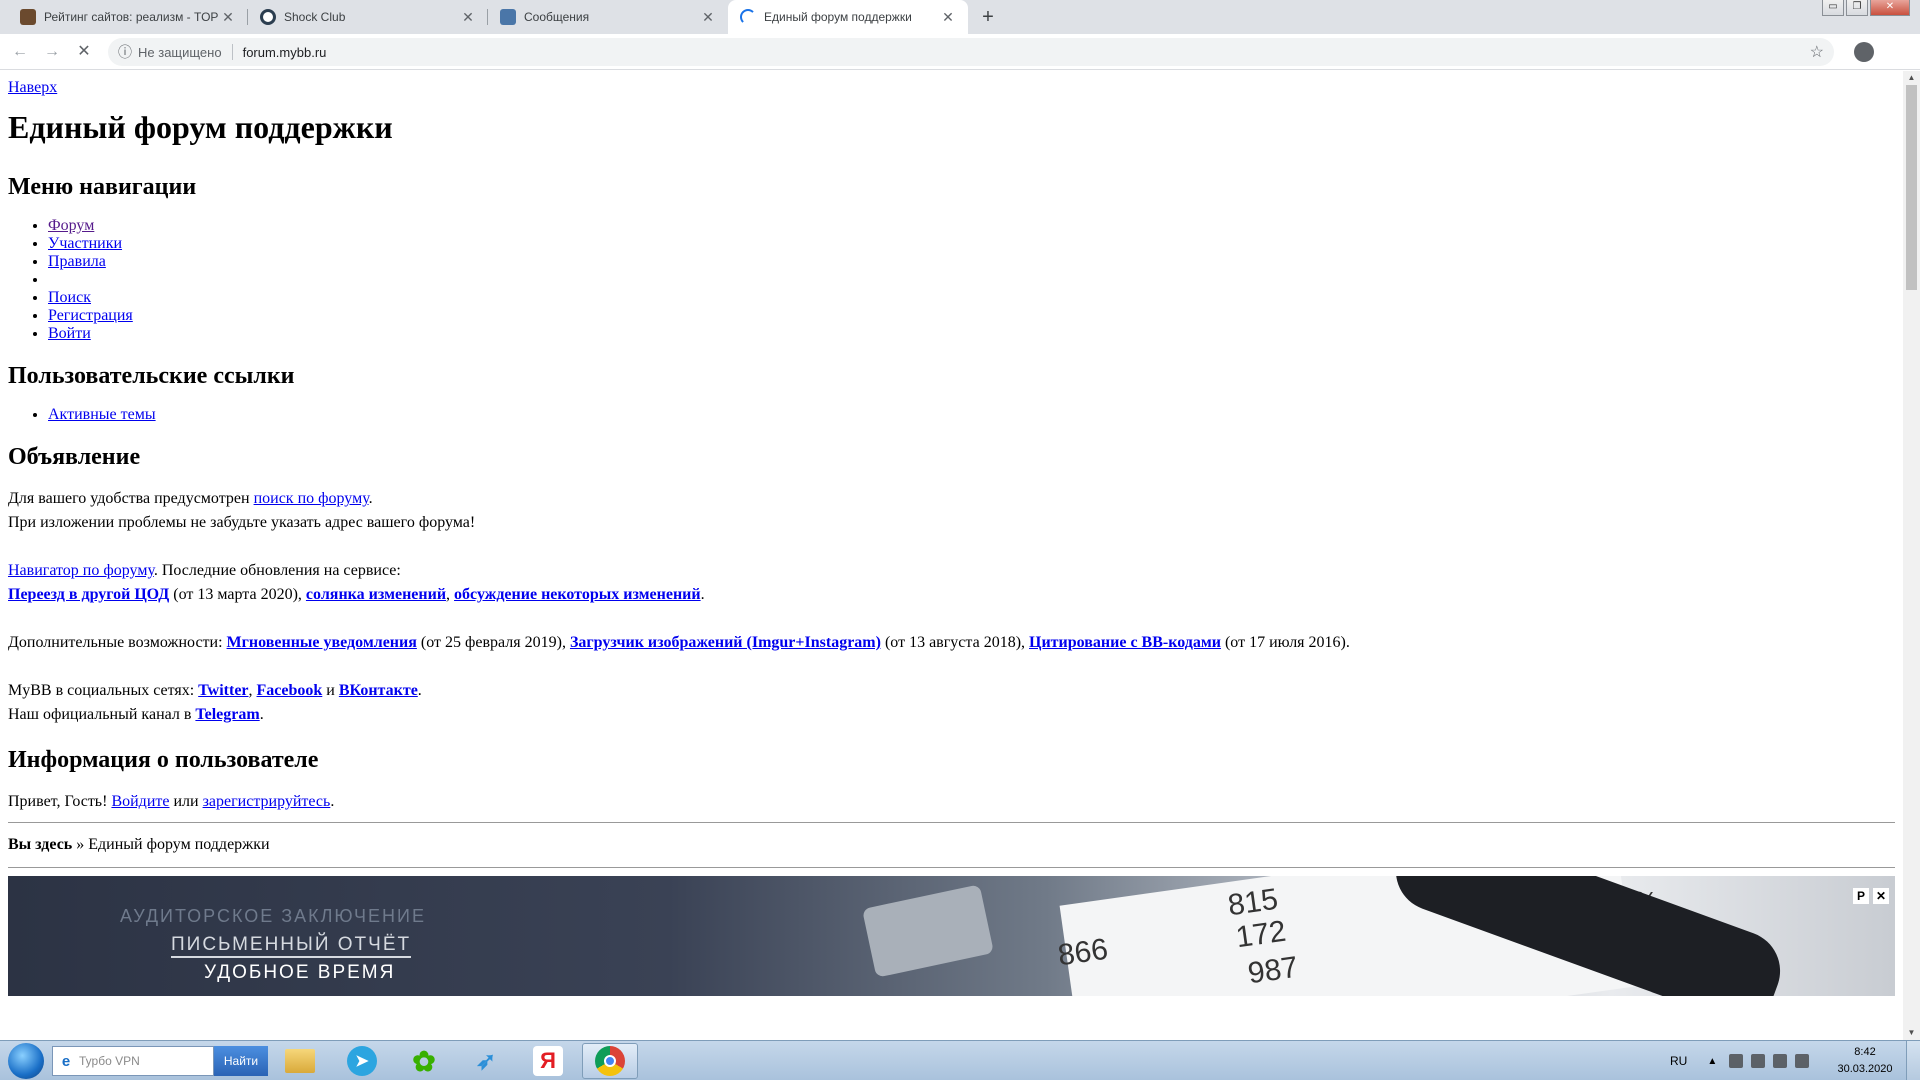 This screenshot has width=1920, height=1080. What do you see at coordinates (69, 333) in the screenshot?
I see `nav-link-login: Войти` at bounding box center [69, 333].